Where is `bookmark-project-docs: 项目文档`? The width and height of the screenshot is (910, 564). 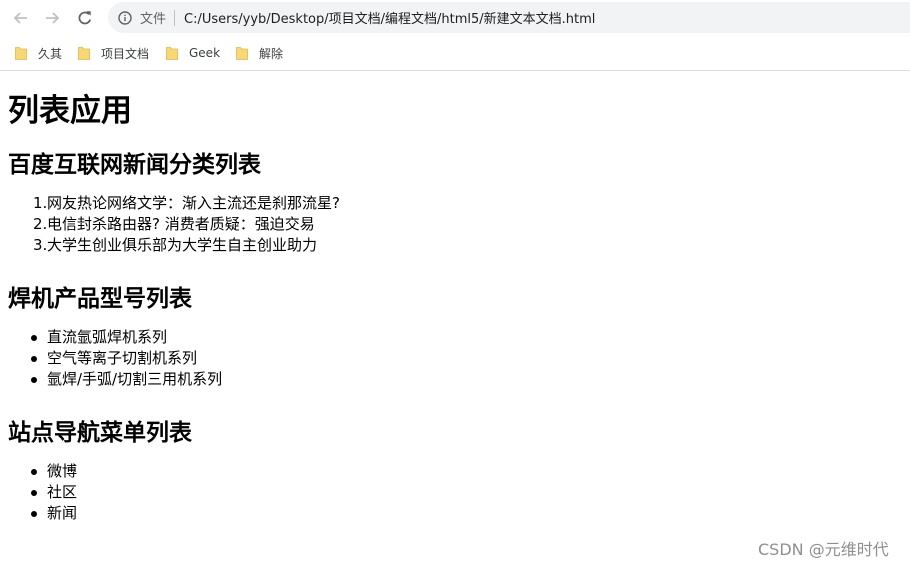 bookmark-project-docs: 项目文档 is located at coordinates (113, 53).